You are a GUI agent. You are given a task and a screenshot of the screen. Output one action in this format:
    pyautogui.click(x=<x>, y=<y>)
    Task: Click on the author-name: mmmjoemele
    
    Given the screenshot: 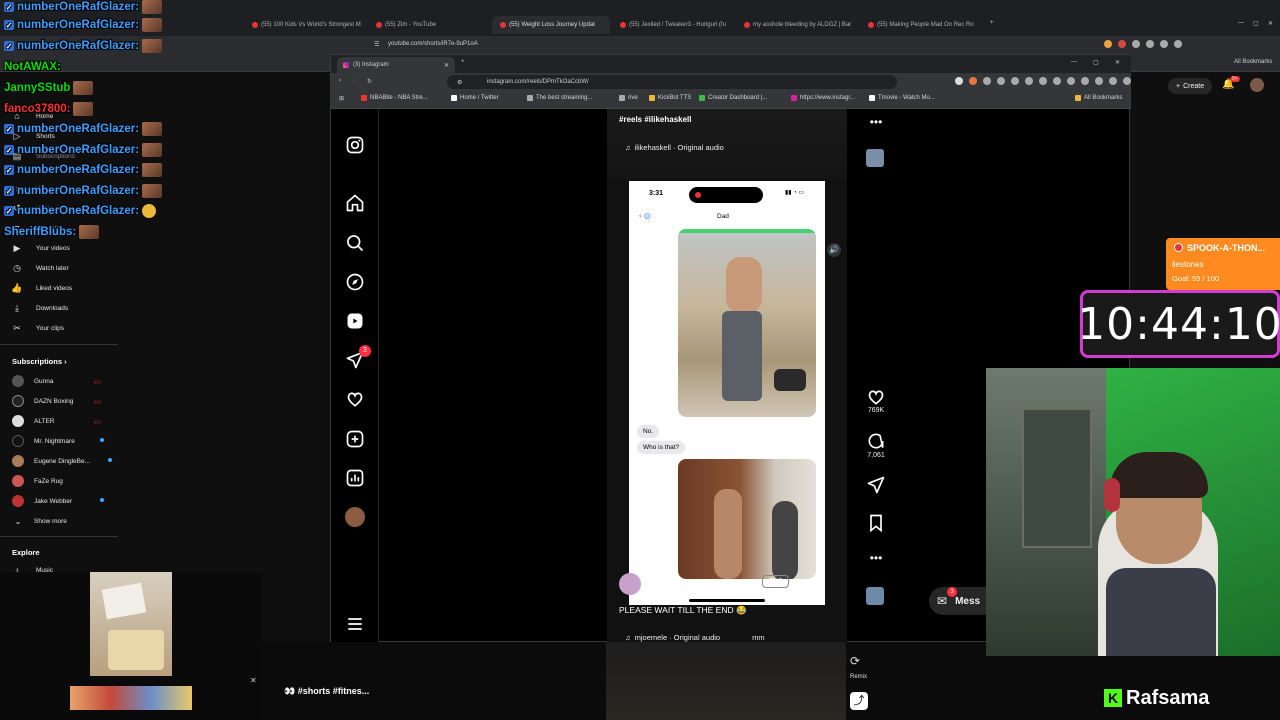 What is the action you would take?
    pyautogui.click(x=672, y=583)
    